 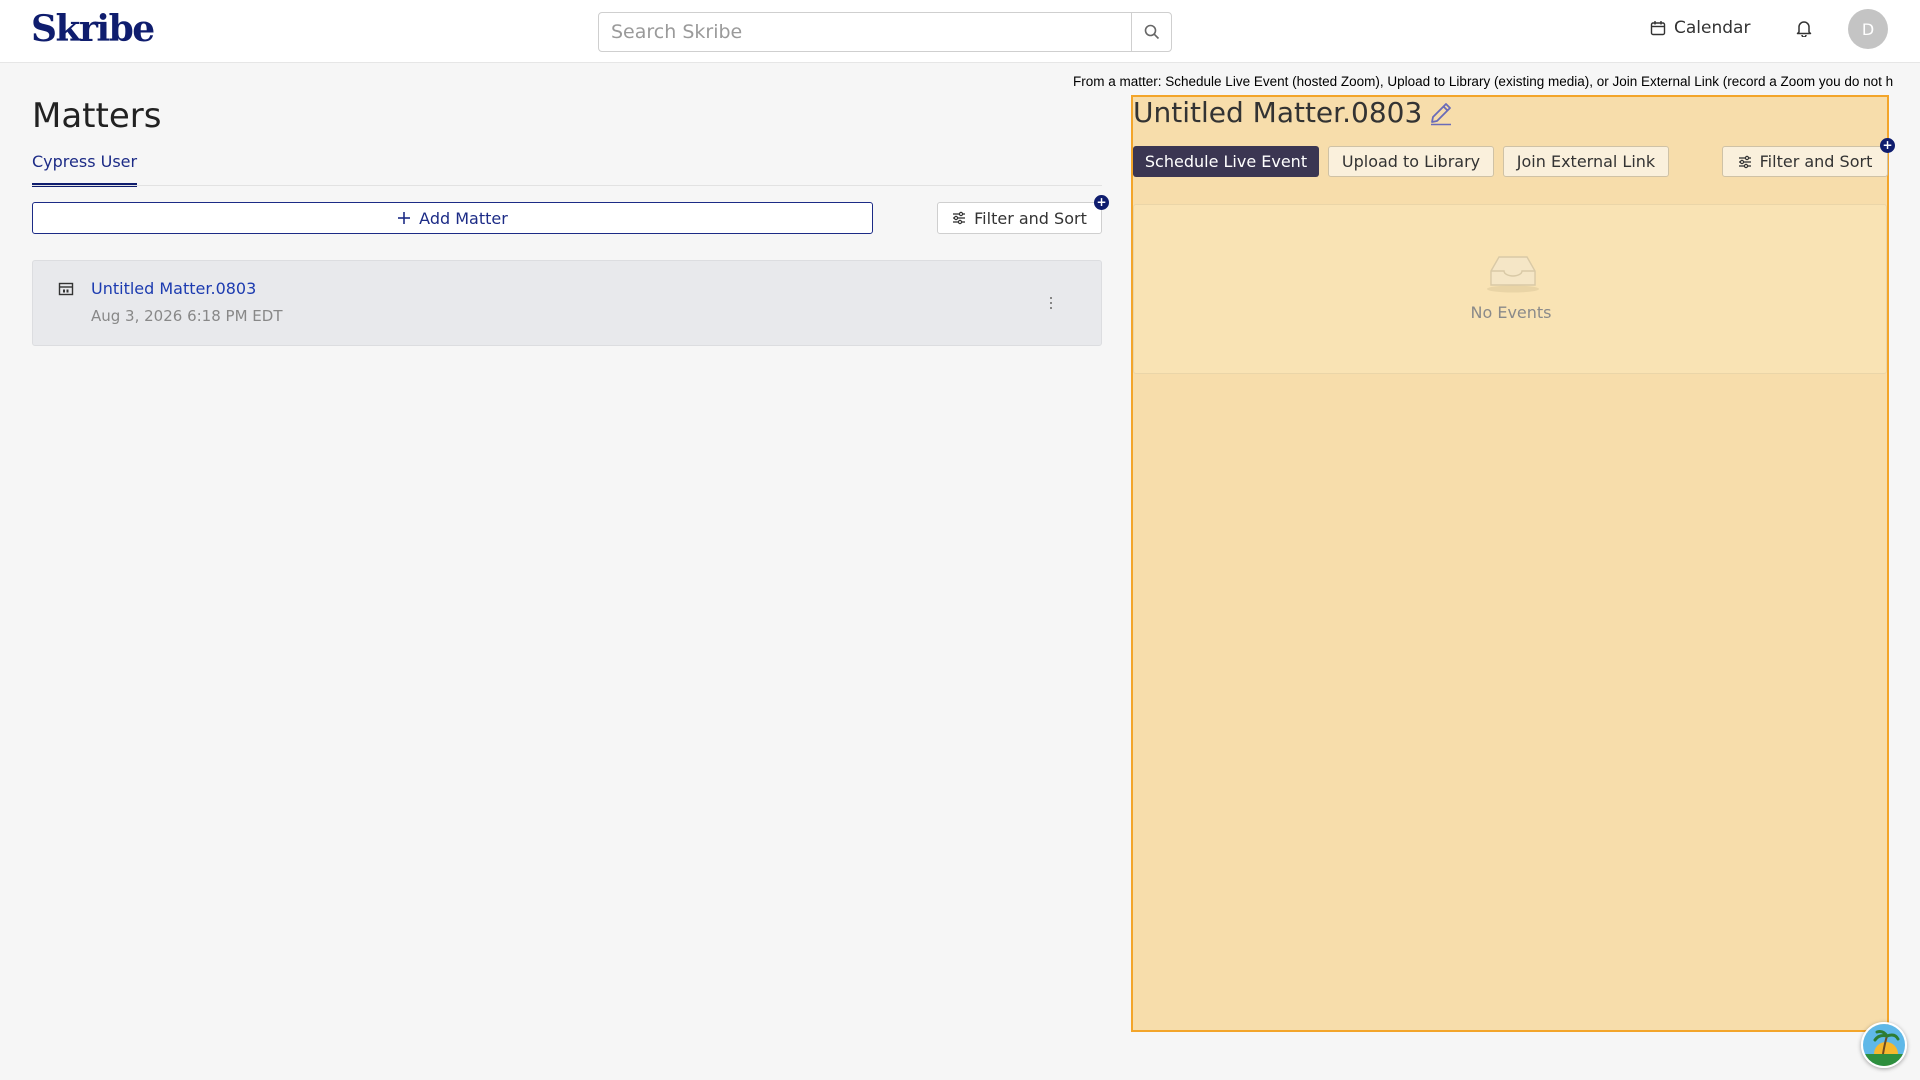 I want to click on calendar-button: Calendar, so click(x=1700, y=28).